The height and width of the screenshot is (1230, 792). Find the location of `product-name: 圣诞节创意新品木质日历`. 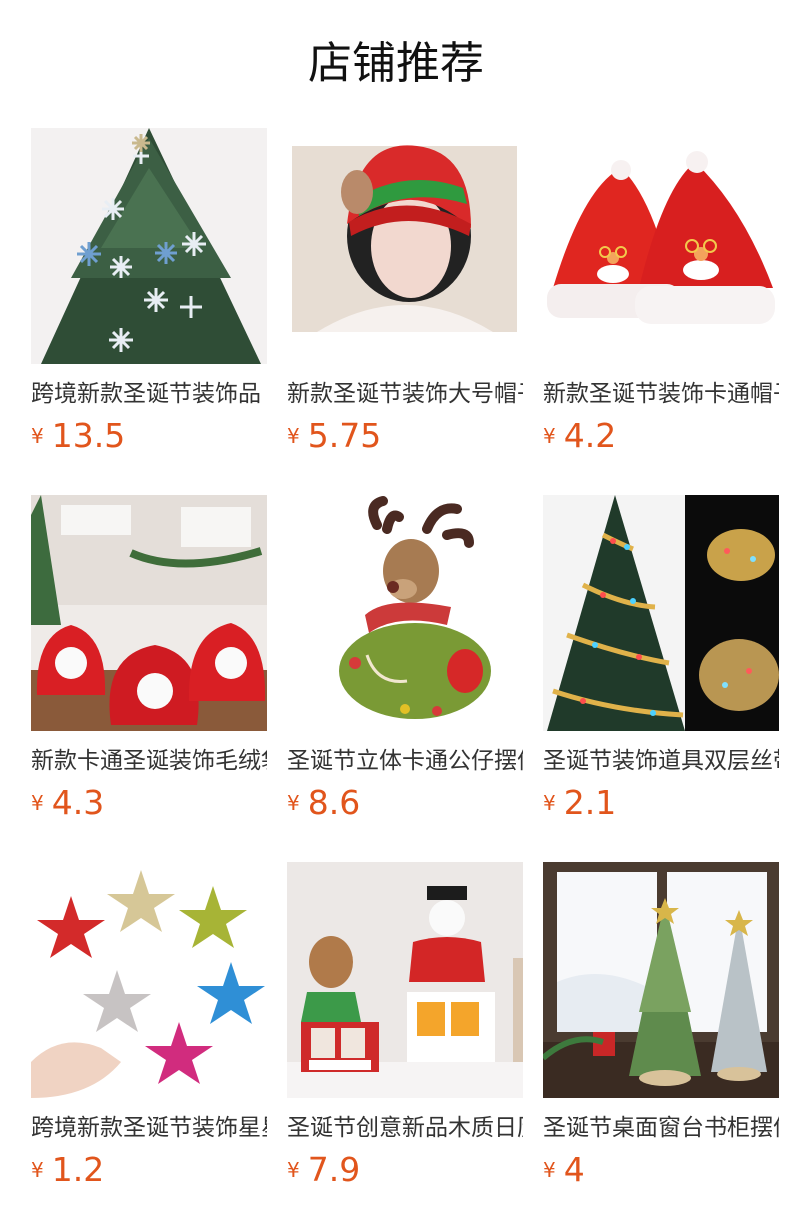

product-name: 圣诞节创意新品木质日历 is located at coordinates (405, 1128).